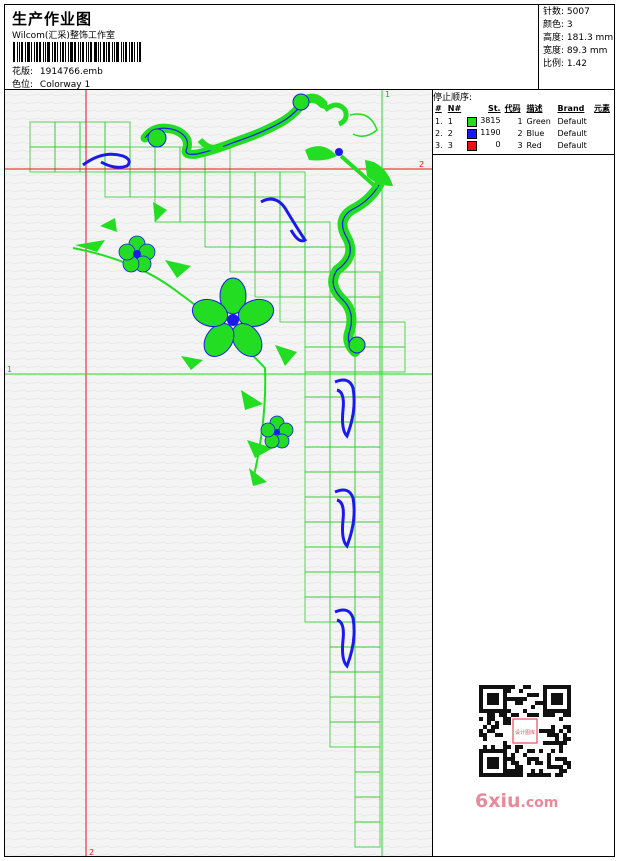 The image size is (620, 861). I want to click on stat-scale: 比例: 1.42, so click(565, 64).